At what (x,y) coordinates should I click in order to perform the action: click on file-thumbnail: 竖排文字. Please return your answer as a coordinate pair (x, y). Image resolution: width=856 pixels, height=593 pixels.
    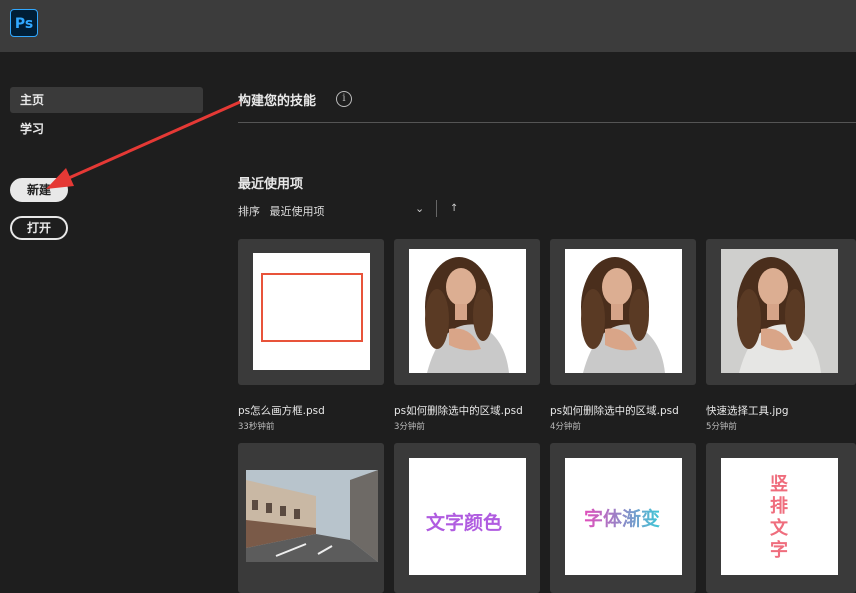
    Looking at the image, I should click on (779, 516).